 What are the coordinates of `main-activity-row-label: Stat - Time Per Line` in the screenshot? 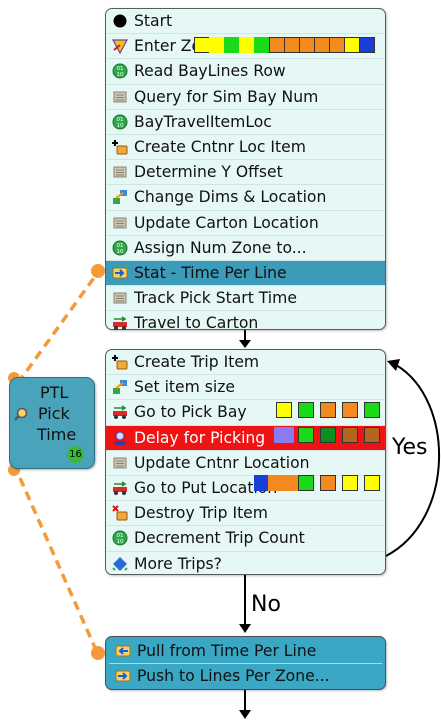 It's located at (210, 272).